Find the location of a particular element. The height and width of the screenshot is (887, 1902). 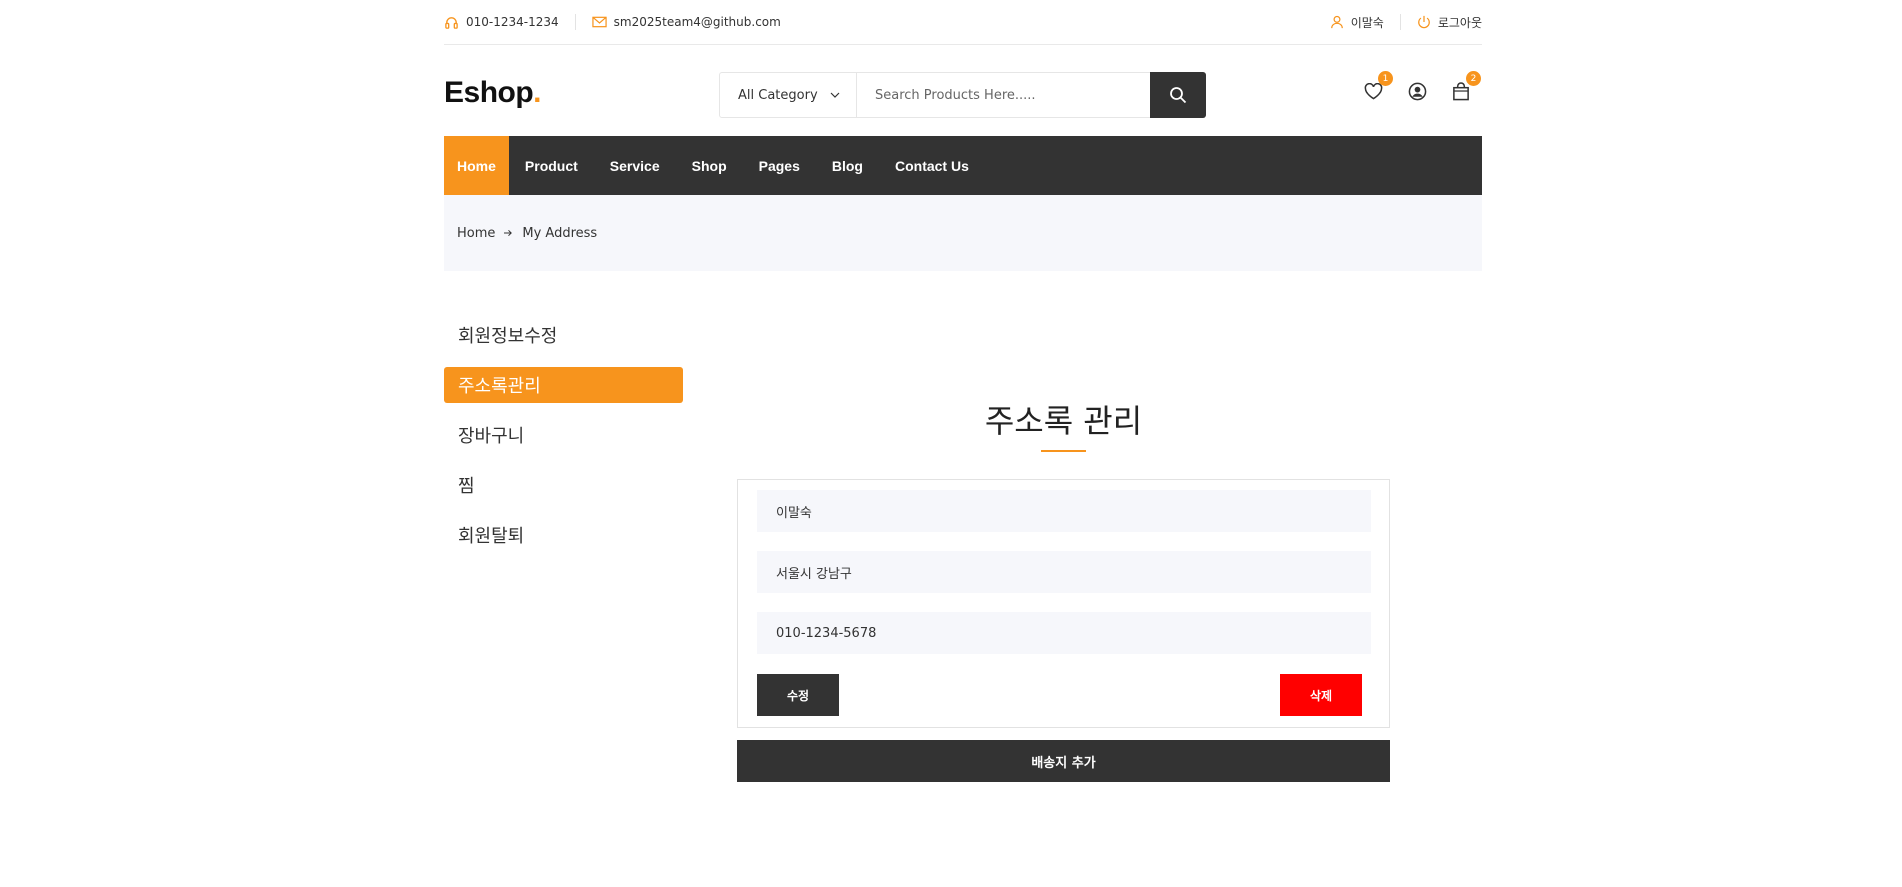

sidebar-item-cart: 장바구니 is located at coordinates (563, 435).